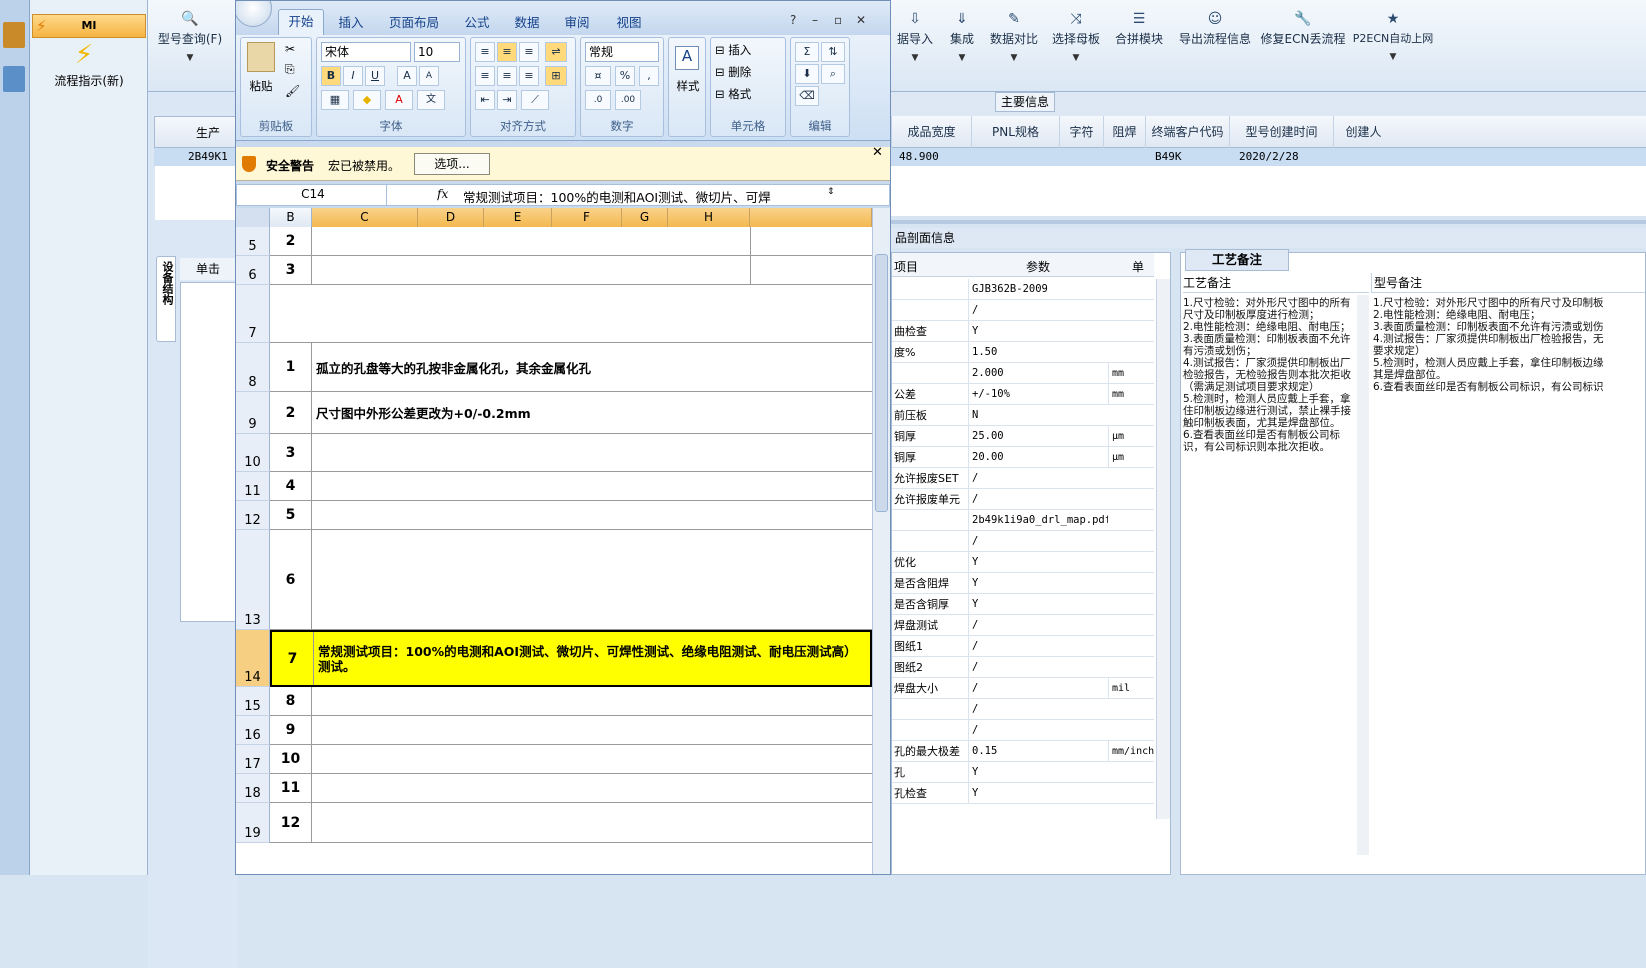 This screenshot has width=1646, height=968. What do you see at coordinates (301, 22) in the screenshot?
I see `tab-home: 开始` at bounding box center [301, 22].